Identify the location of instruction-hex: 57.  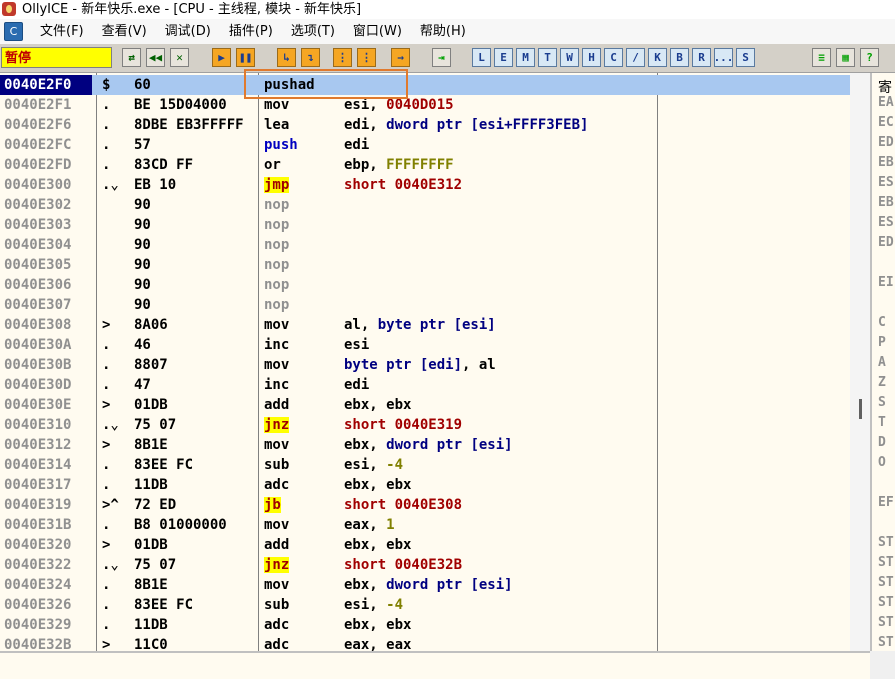
(142, 145).